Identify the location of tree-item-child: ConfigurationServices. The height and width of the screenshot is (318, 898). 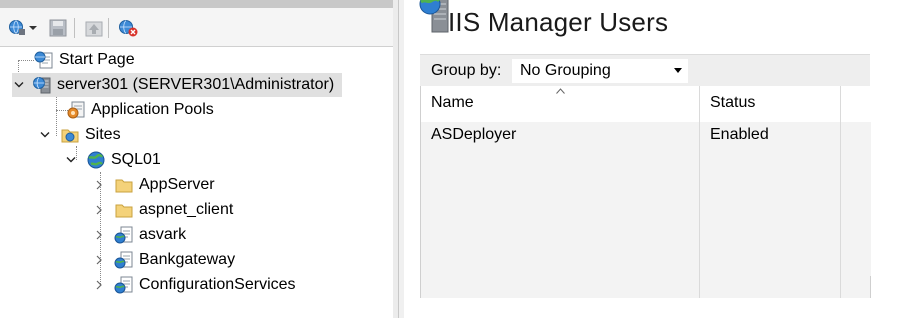
(194, 285).